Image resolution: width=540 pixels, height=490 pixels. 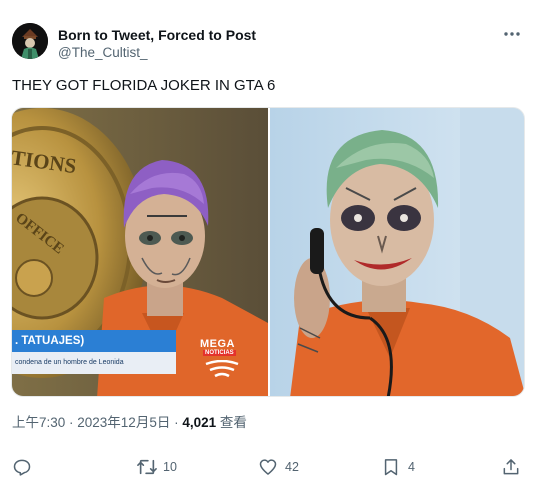 I want to click on retweet-button: 10, so click(x=166, y=467).